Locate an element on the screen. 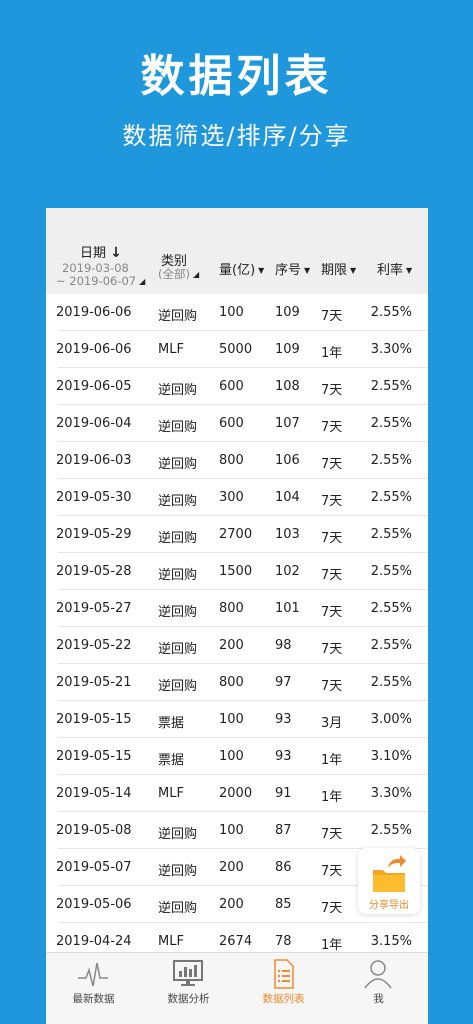 The height and width of the screenshot is (1024, 473). table-row: 2019-06-06 逆回购 100 109 7天 2.55% is located at coordinates (237, 312).